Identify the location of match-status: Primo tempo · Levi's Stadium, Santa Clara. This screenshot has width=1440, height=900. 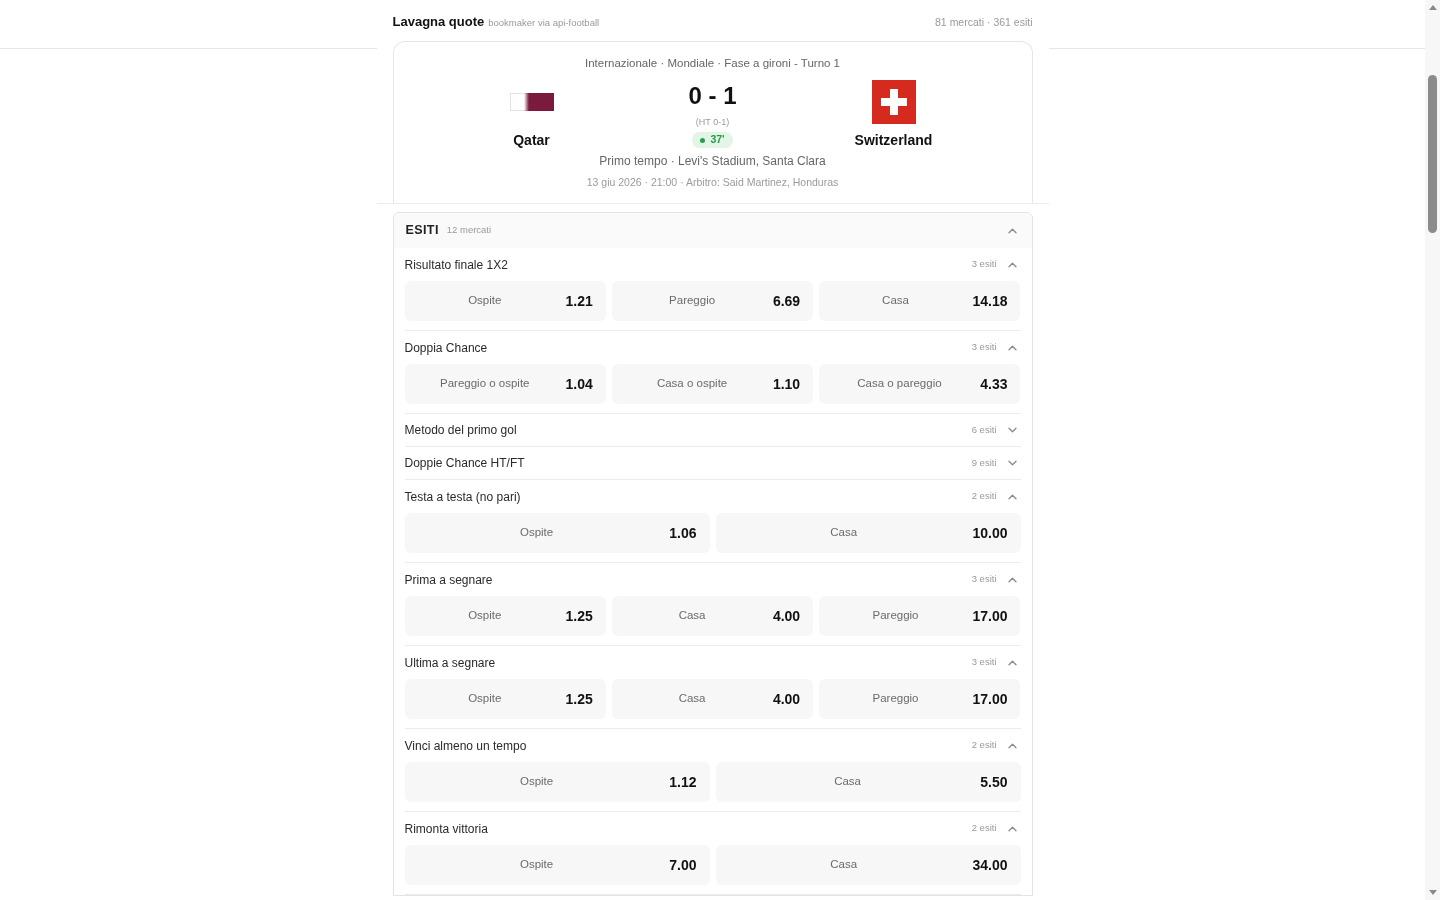
(712, 161).